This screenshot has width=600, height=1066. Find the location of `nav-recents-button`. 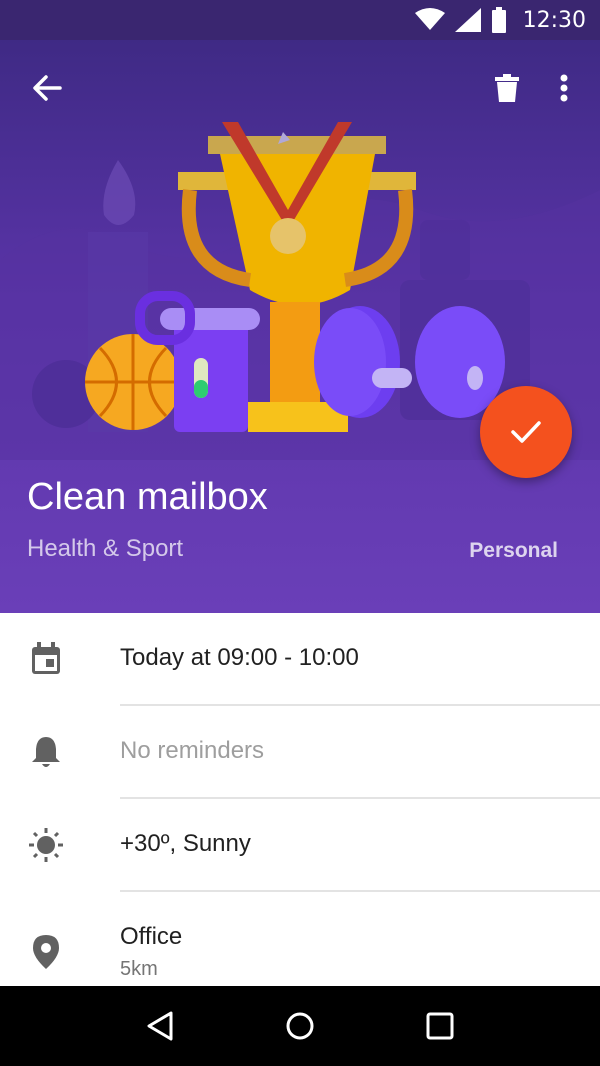

nav-recents-button is located at coordinates (440, 1026).